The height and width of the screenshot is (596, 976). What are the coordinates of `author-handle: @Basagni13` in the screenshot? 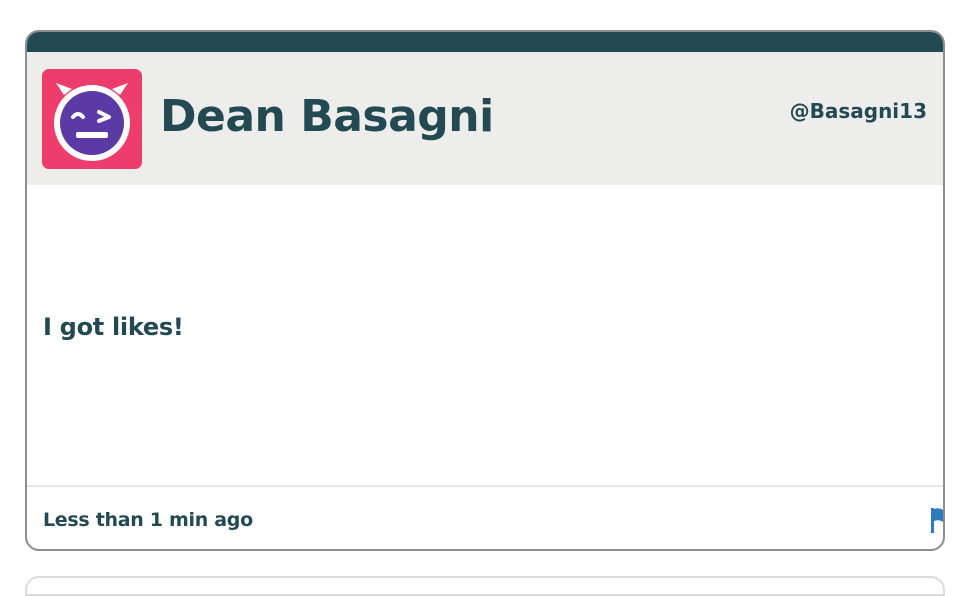 It's located at (858, 111).